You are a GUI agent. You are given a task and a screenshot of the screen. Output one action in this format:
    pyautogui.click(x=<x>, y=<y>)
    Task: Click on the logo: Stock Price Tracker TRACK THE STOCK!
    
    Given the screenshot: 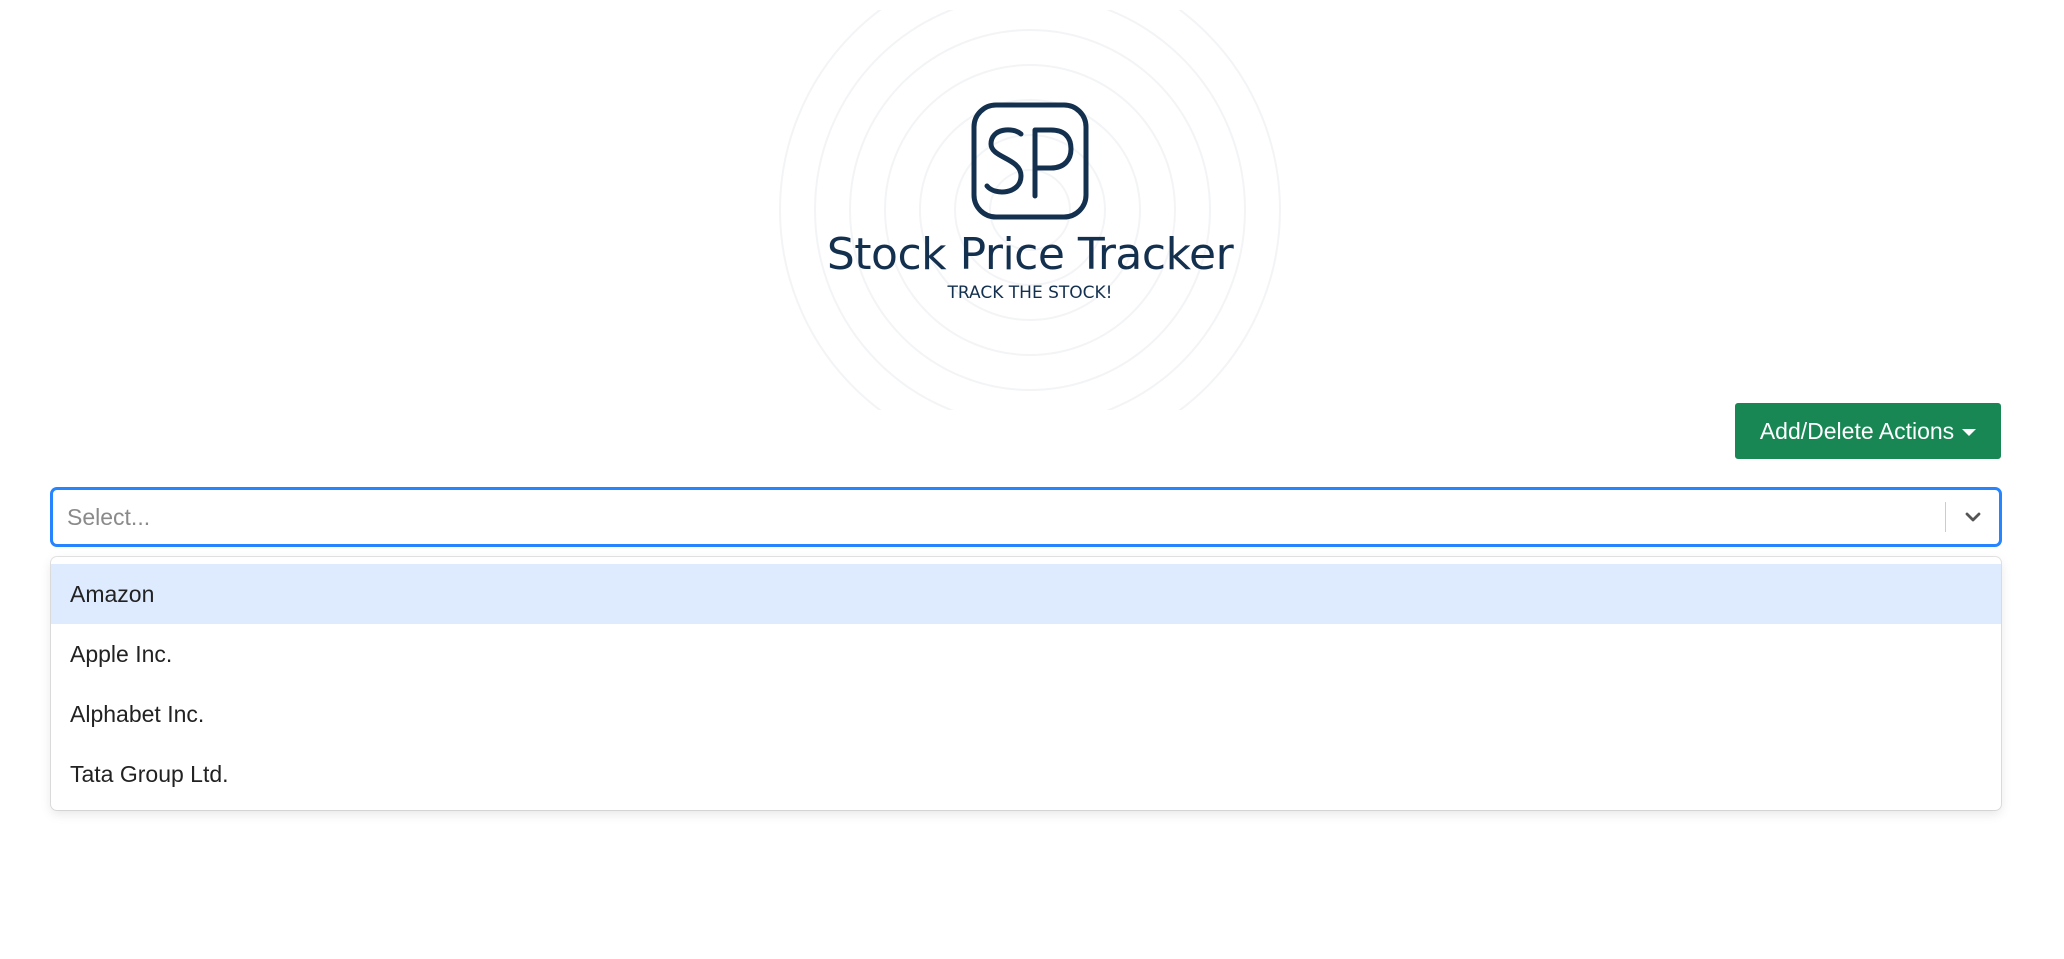 What is the action you would take?
    pyautogui.click(x=1030, y=210)
    